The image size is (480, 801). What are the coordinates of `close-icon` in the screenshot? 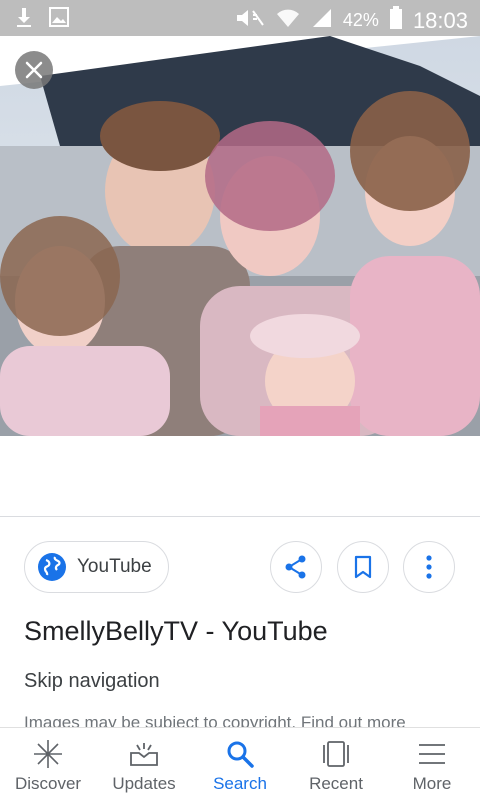 It's located at (34, 70).